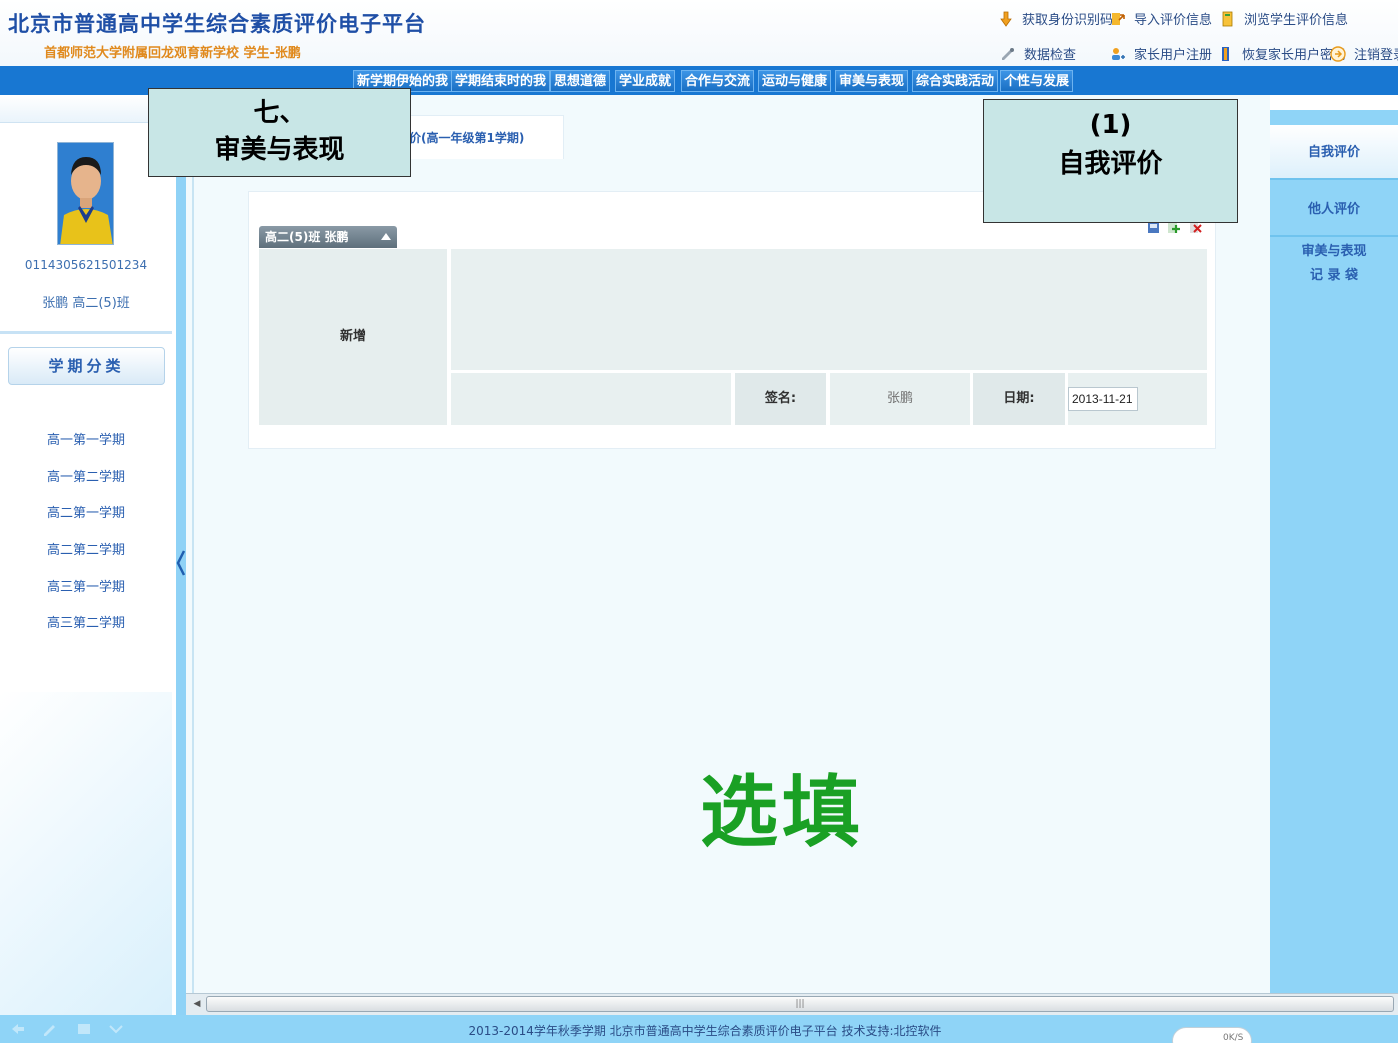  Describe the element at coordinates (181, 563) in the screenshot. I see `collapse-arrow-icon` at that location.